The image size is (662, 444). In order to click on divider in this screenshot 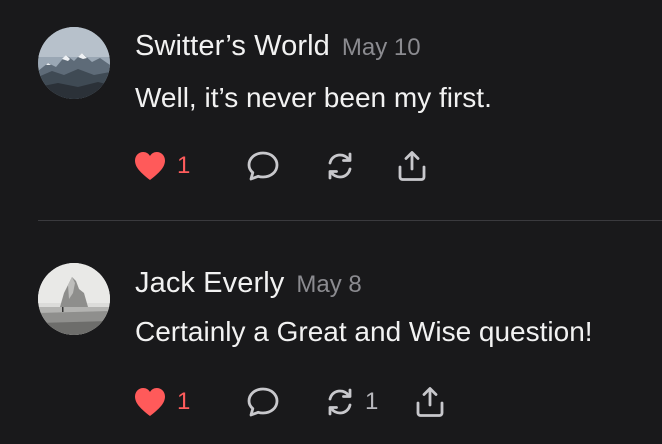, I will do `click(350, 220)`.